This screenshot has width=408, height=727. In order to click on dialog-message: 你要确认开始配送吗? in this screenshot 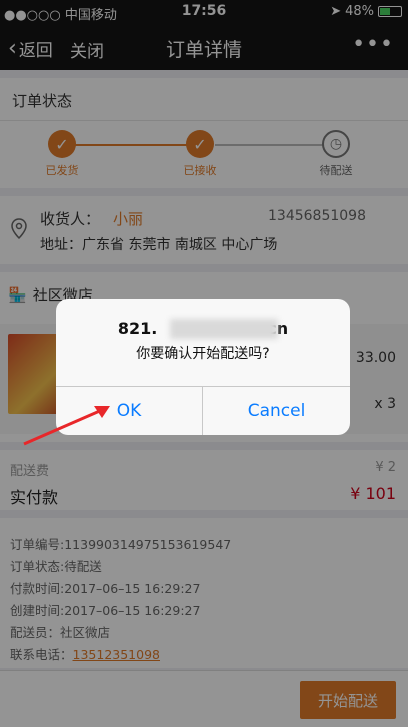, I will do `click(203, 354)`.